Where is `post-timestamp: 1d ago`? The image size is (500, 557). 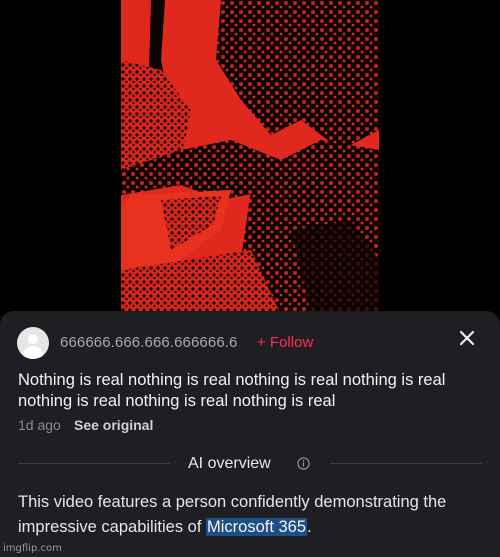 post-timestamp: 1d ago is located at coordinates (39, 425).